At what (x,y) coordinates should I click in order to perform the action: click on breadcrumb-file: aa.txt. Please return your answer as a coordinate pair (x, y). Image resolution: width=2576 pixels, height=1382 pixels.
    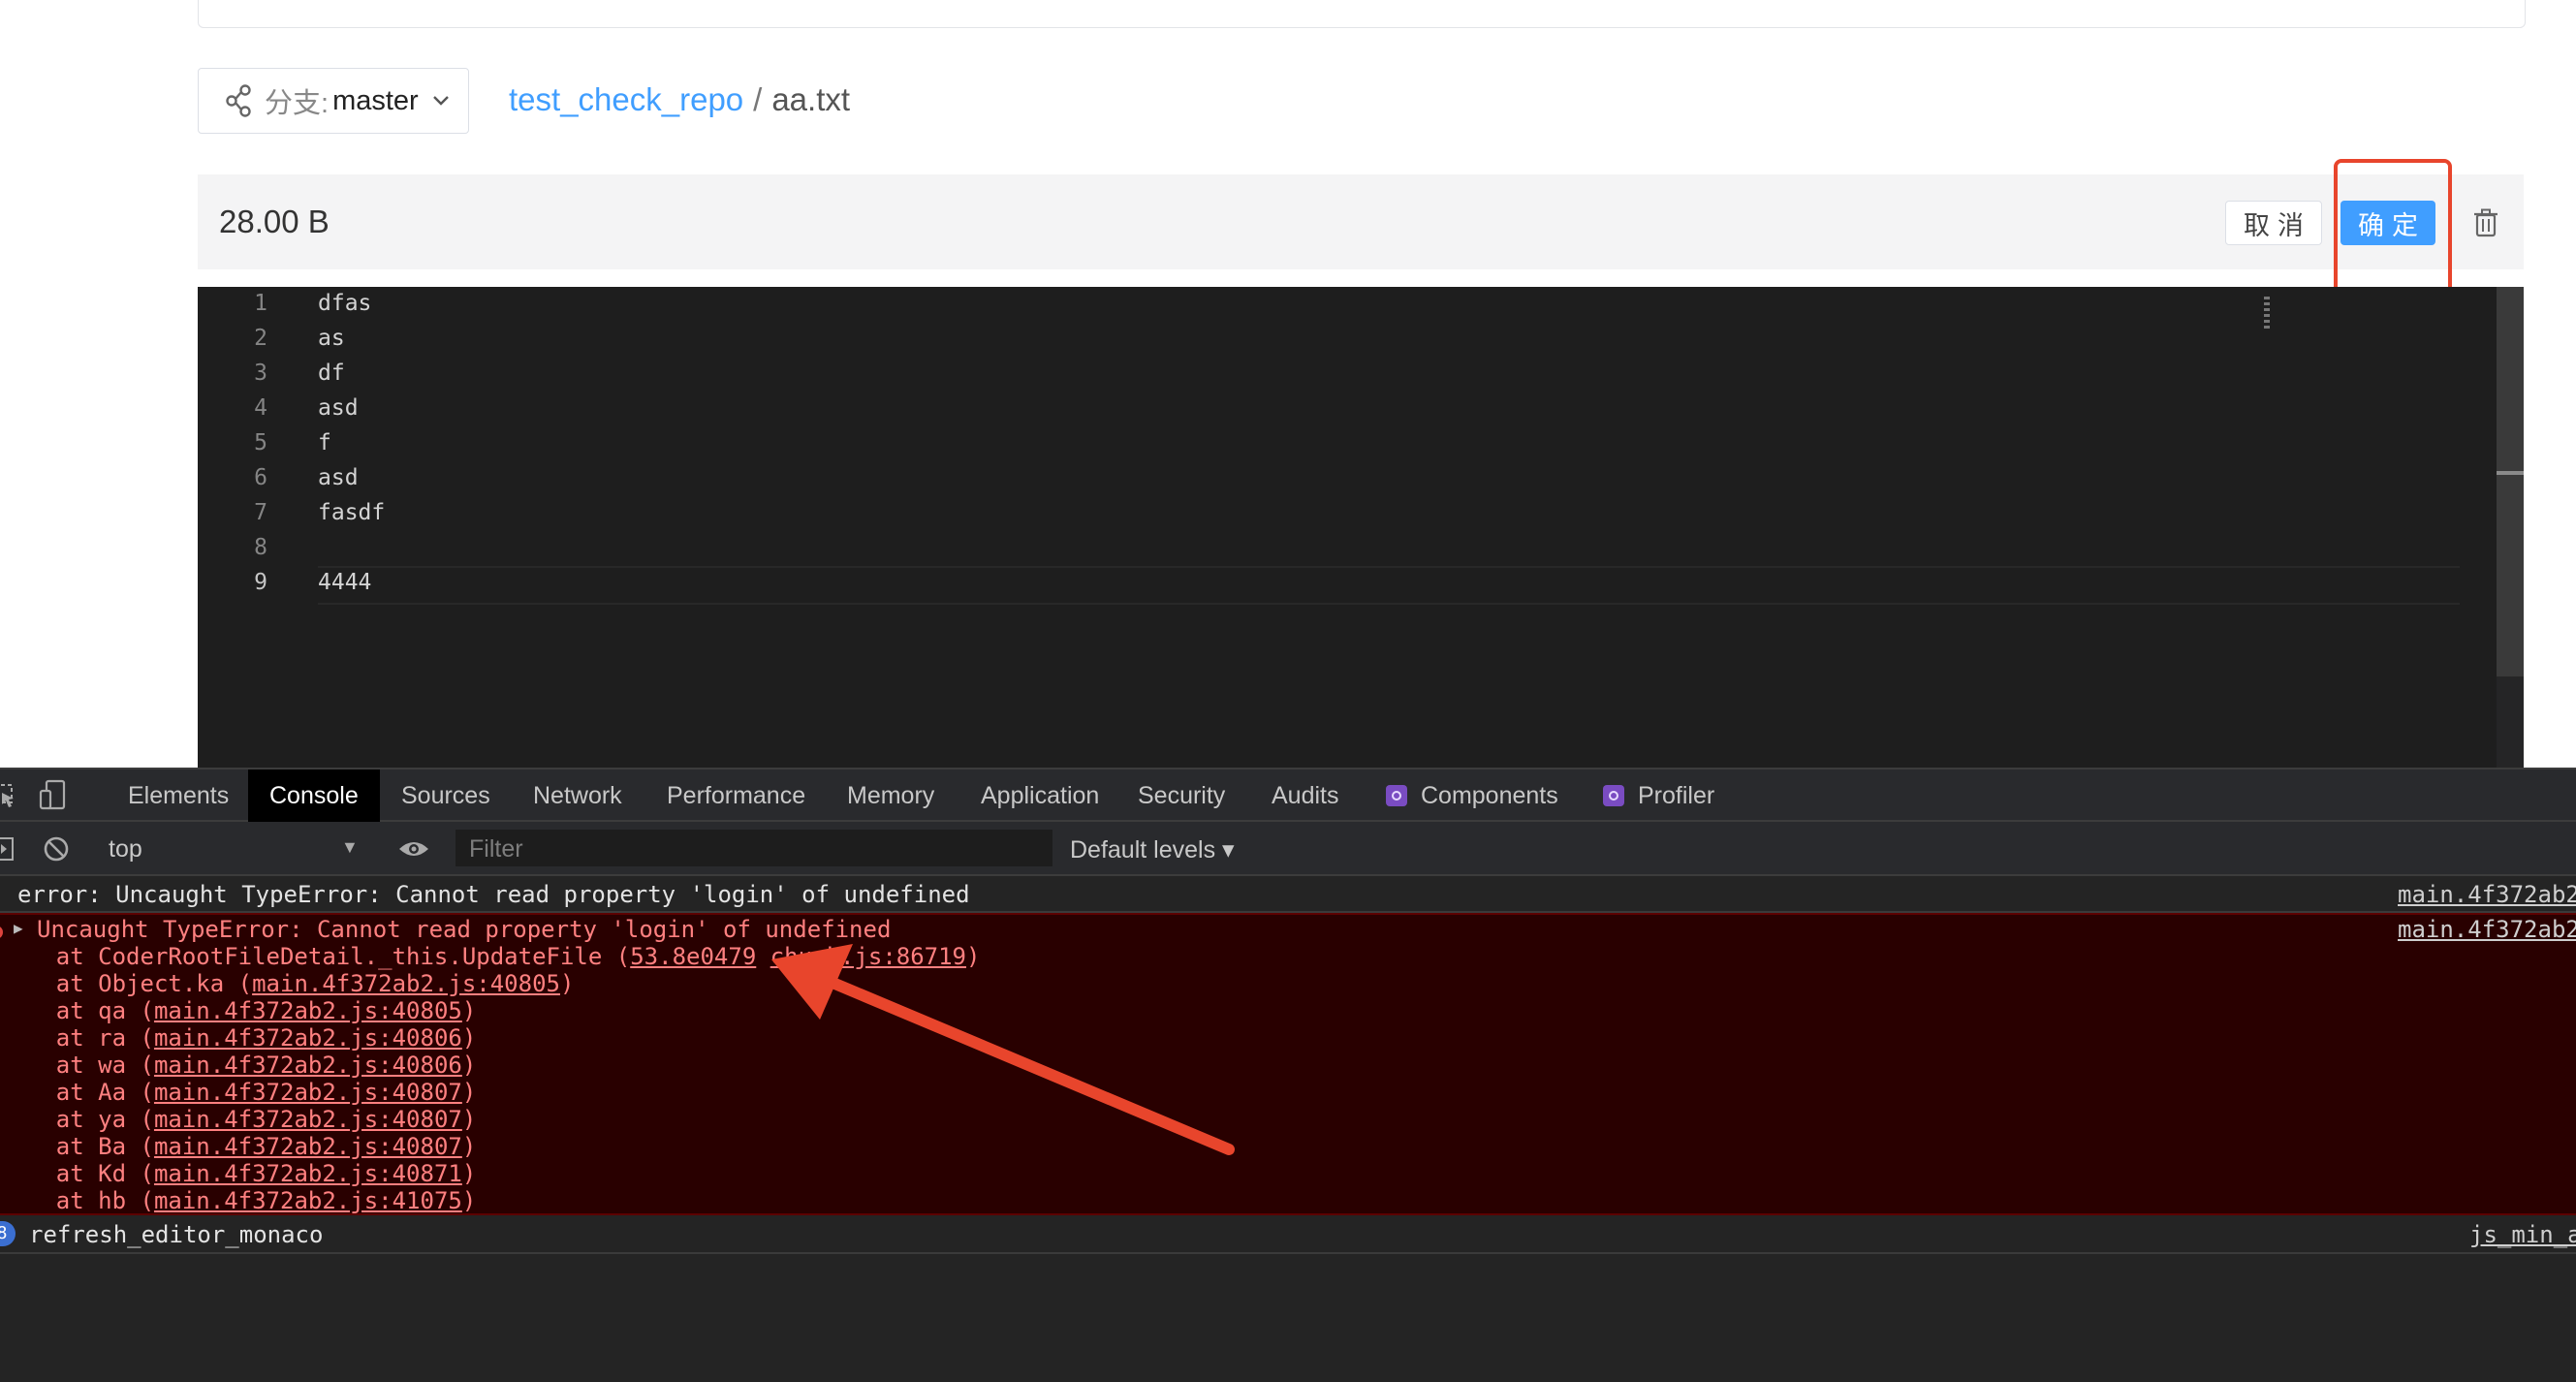
    Looking at the image, I should click on (811, 99).